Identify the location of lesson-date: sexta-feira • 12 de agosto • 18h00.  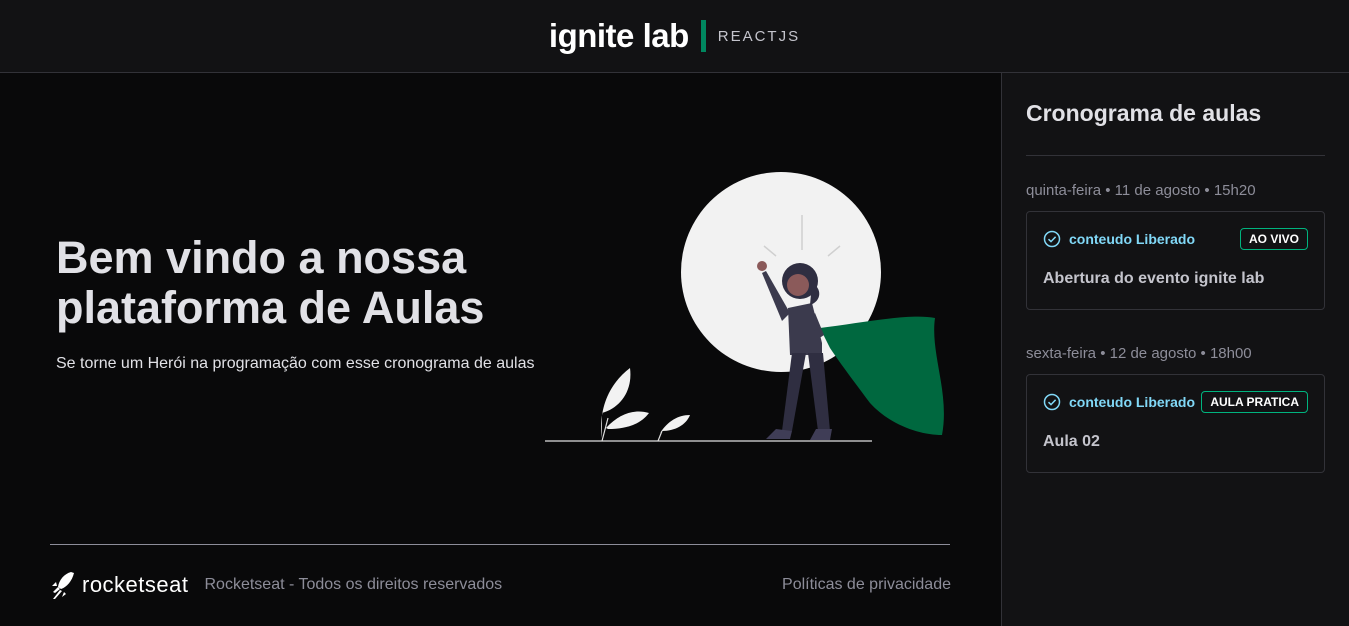
(1139, 353).